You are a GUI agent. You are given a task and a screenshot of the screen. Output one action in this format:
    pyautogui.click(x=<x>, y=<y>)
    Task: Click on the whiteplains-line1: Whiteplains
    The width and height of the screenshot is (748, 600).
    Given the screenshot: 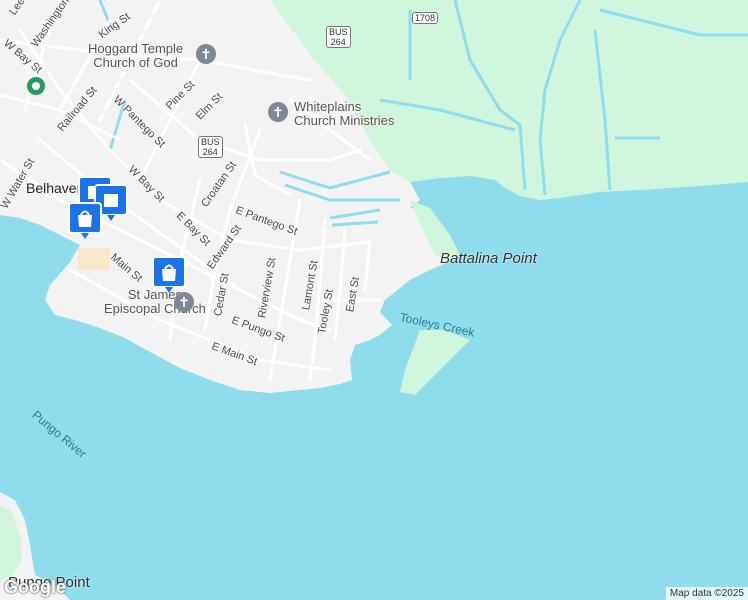 What is the action you would take?
    pyautogui.click(x=328, y=106)
    